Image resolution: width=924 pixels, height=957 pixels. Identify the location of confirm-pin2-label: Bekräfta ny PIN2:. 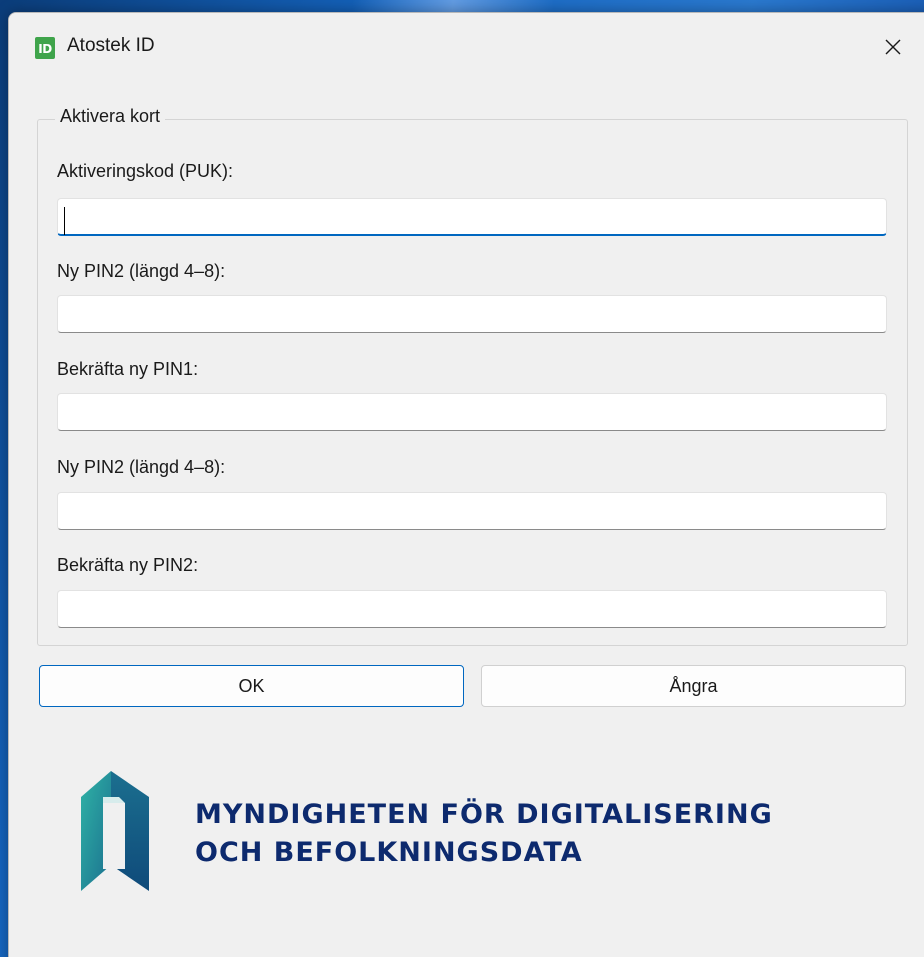
(128, 565).